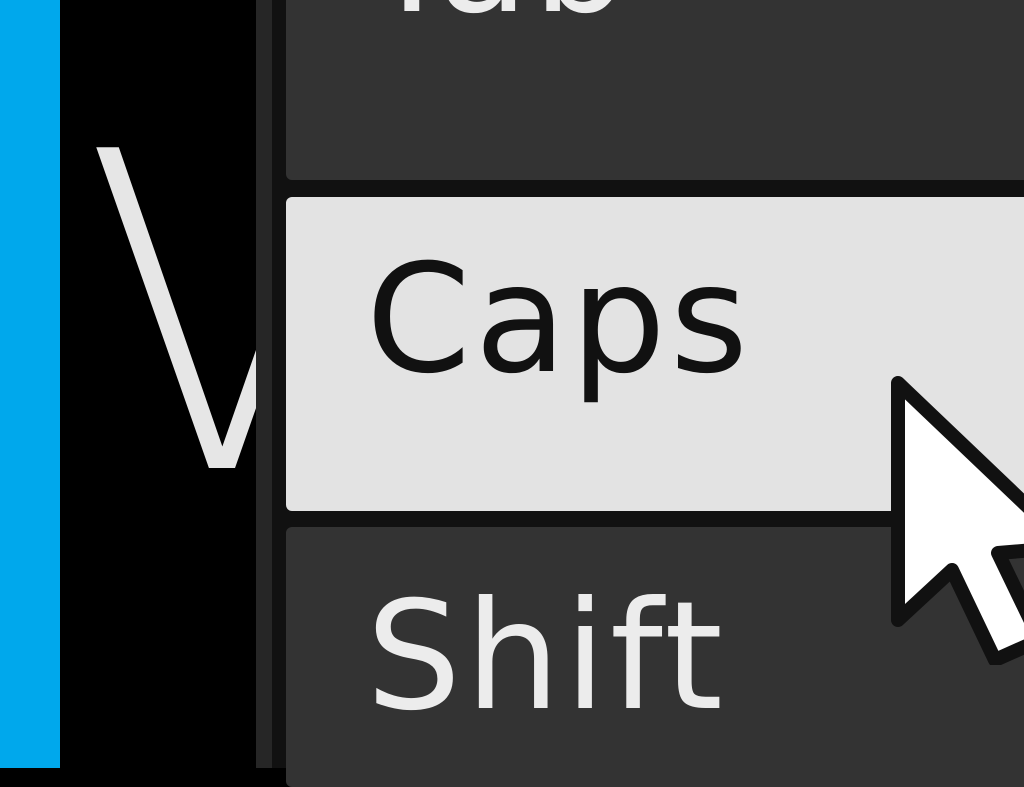  Describe the element at coordinates (499, 17) in the screenshot. I see `key-item-label: Tab` at that location.